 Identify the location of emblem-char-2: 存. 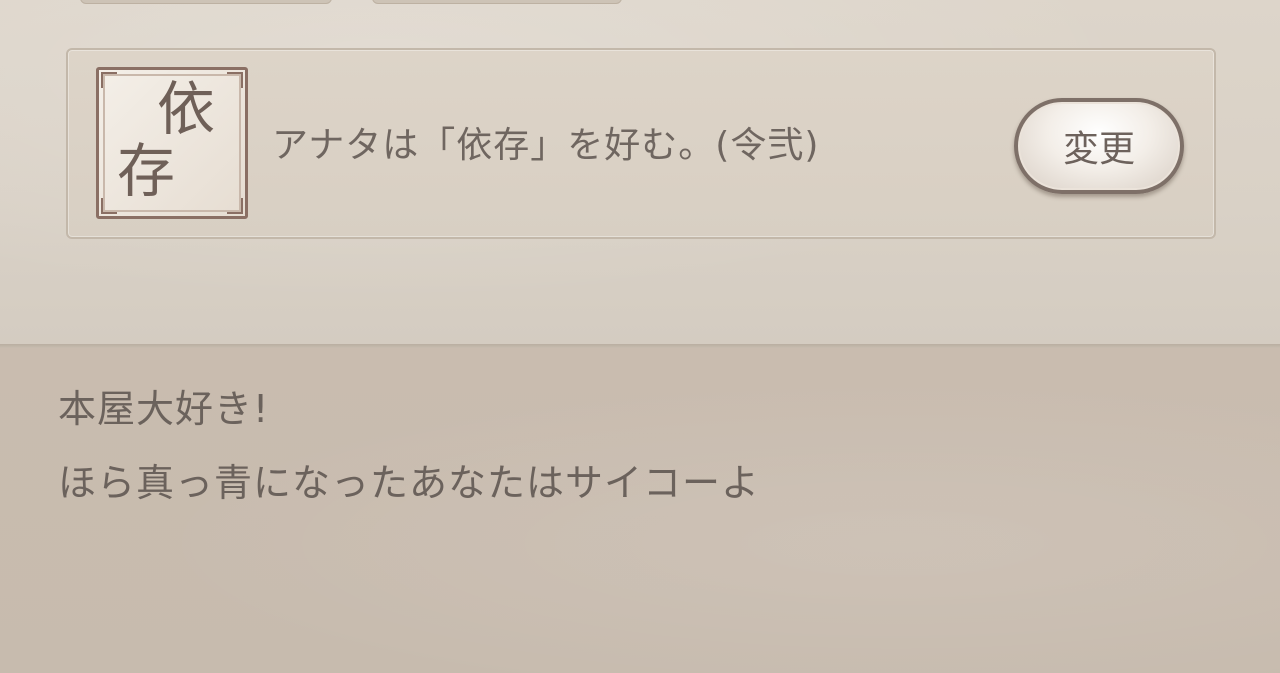
(146, 171).